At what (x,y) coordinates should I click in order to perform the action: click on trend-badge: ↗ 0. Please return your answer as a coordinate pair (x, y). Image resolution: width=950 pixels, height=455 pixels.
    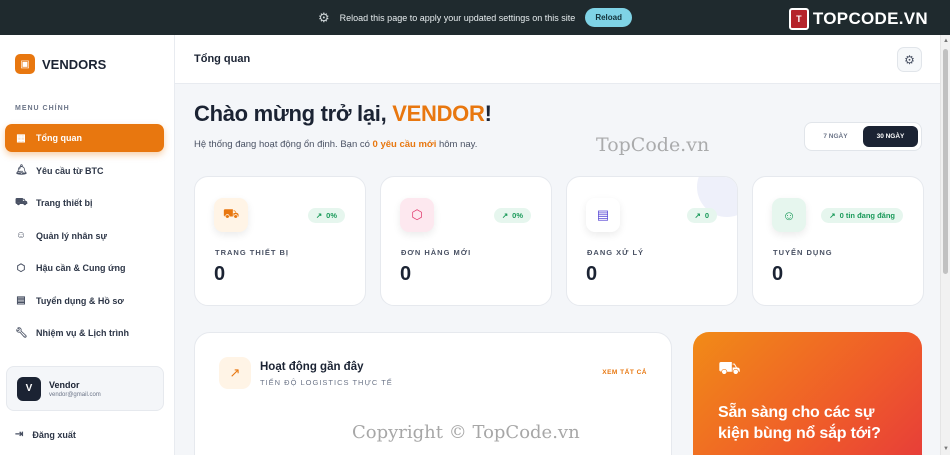
    Looking at the image, I should click on (701, 215).